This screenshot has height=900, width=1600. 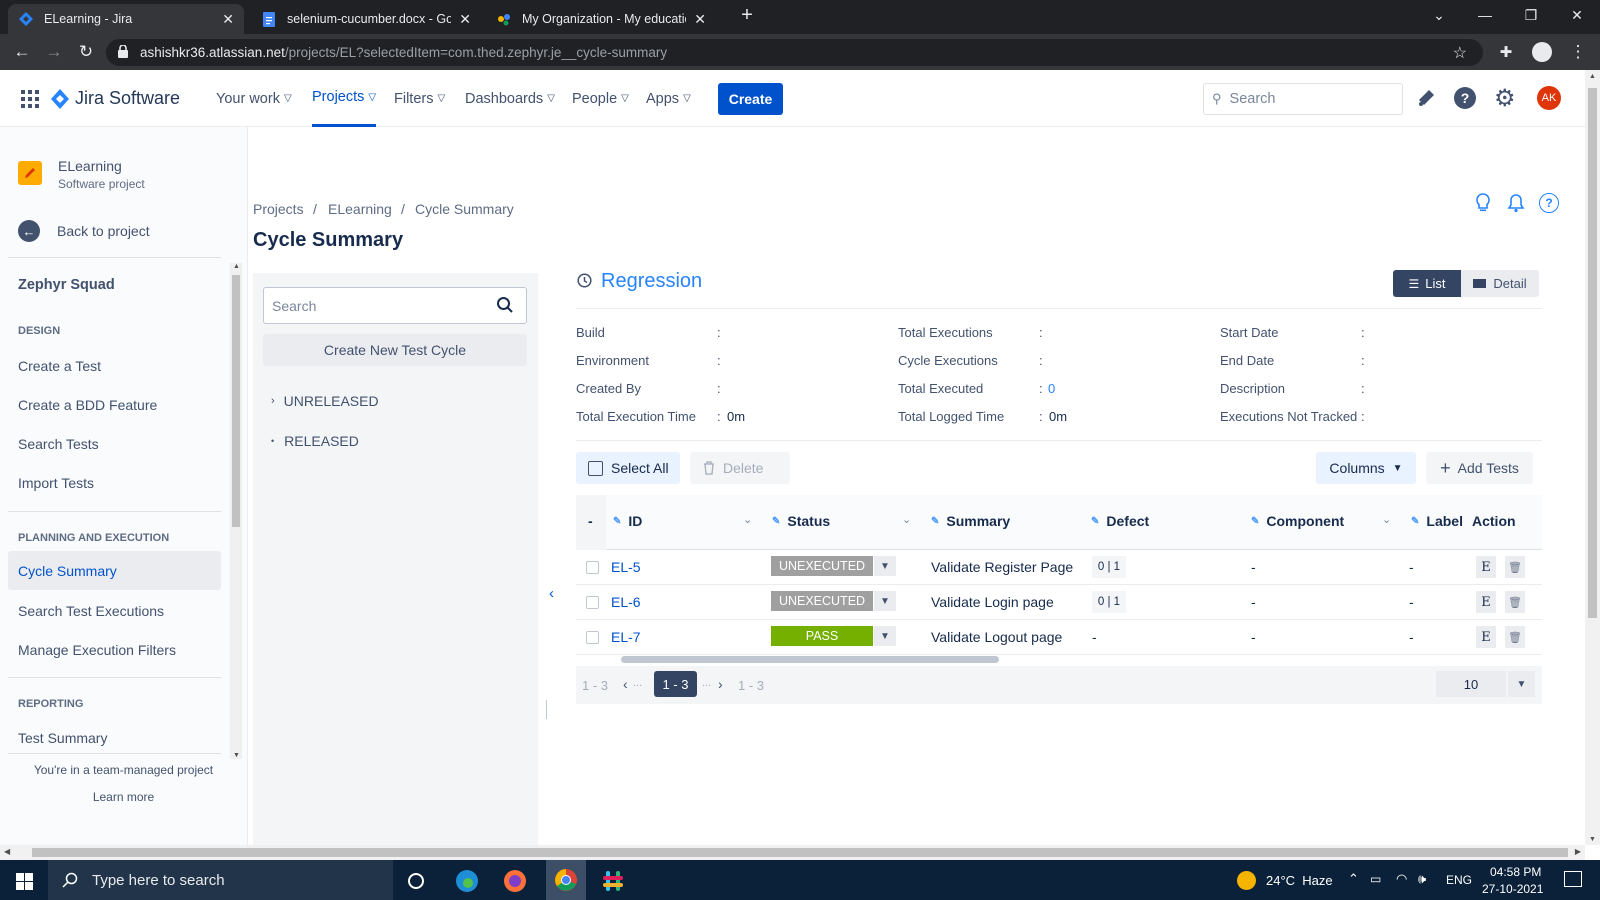 What do you see at coordinates (515, 881) in the screenshot?
I see `firefox-icon` at bounding box center [515, 881].